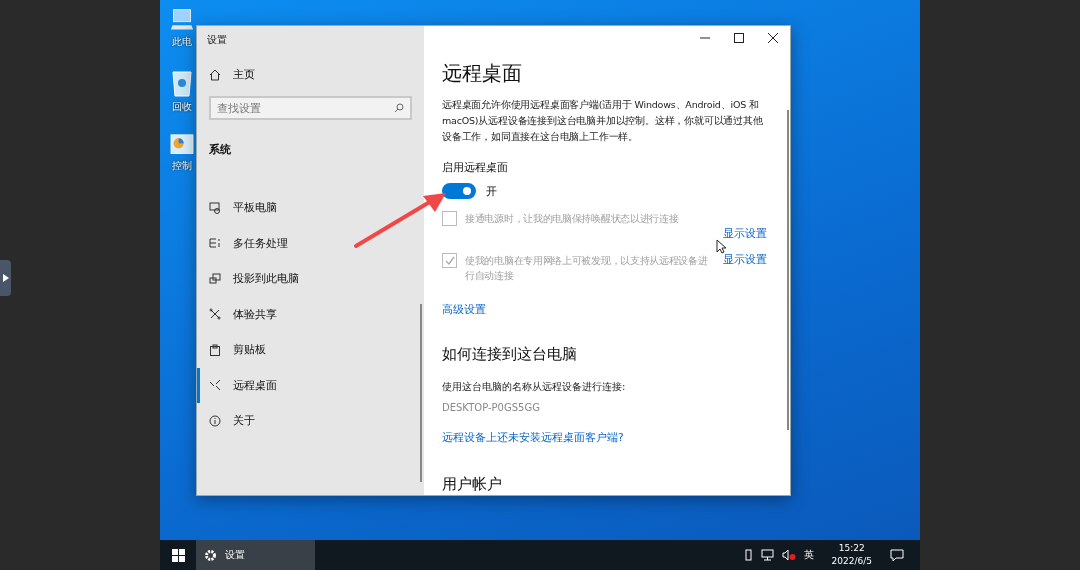 The image size is (1080, 570). What do you see at coordinates (244, 74) in the screenshot?
I see `home-link: 主页` at bounding box center [244, 74].